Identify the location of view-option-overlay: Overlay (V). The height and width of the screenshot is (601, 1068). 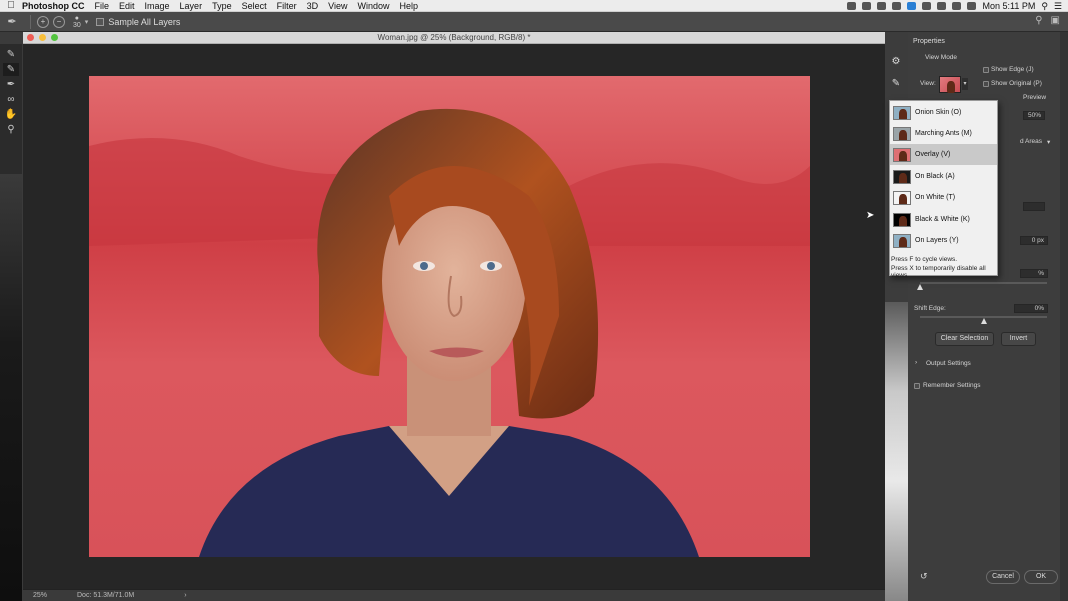
(943, 154).